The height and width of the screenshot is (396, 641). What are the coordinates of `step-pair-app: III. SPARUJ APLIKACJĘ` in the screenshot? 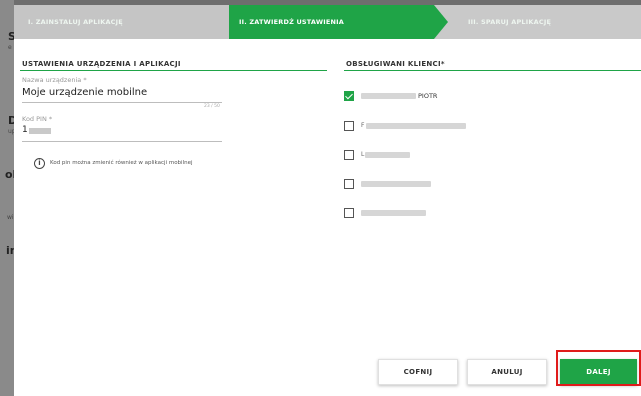 It's located at (537, 22).